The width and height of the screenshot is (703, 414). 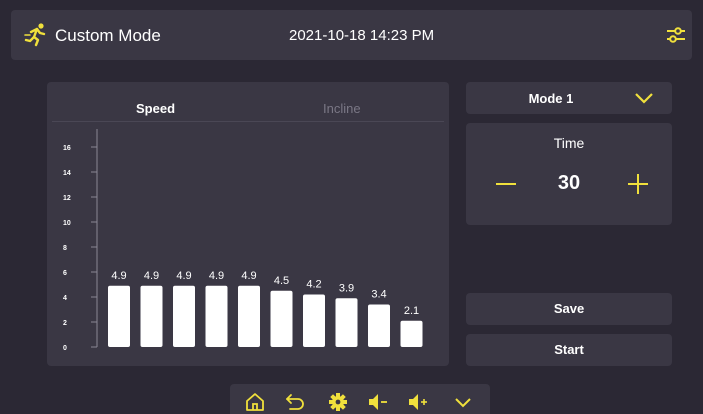 I want to click on datetime-display: 2021-10-18 14:23 PM, so click(x=362, y=35).